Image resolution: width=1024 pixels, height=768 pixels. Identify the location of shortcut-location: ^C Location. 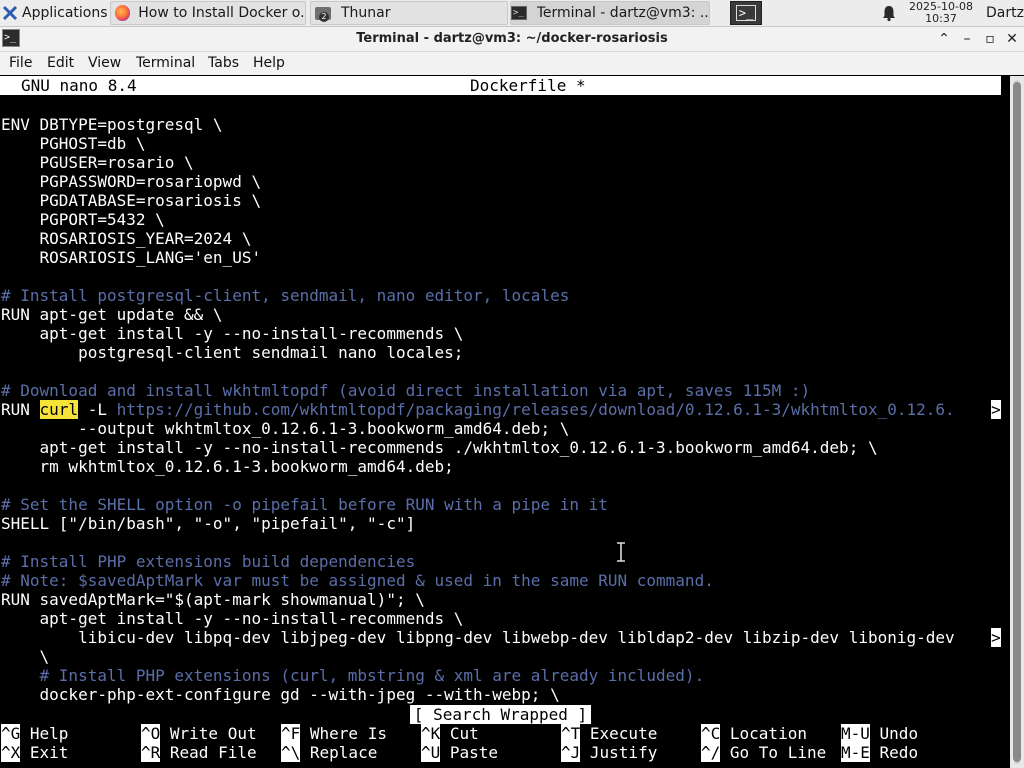
(754, 733).